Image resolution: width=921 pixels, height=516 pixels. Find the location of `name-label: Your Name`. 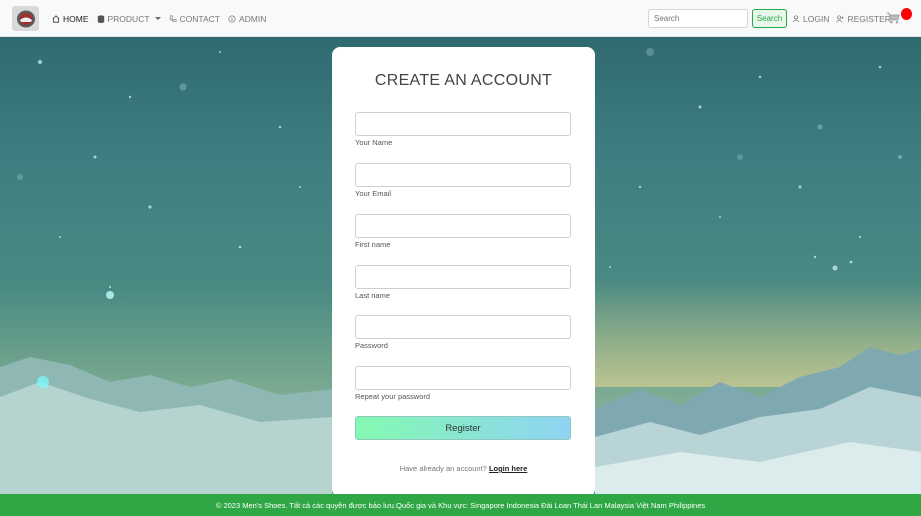

name-label: Your Name is located at coordinates (374, 142).